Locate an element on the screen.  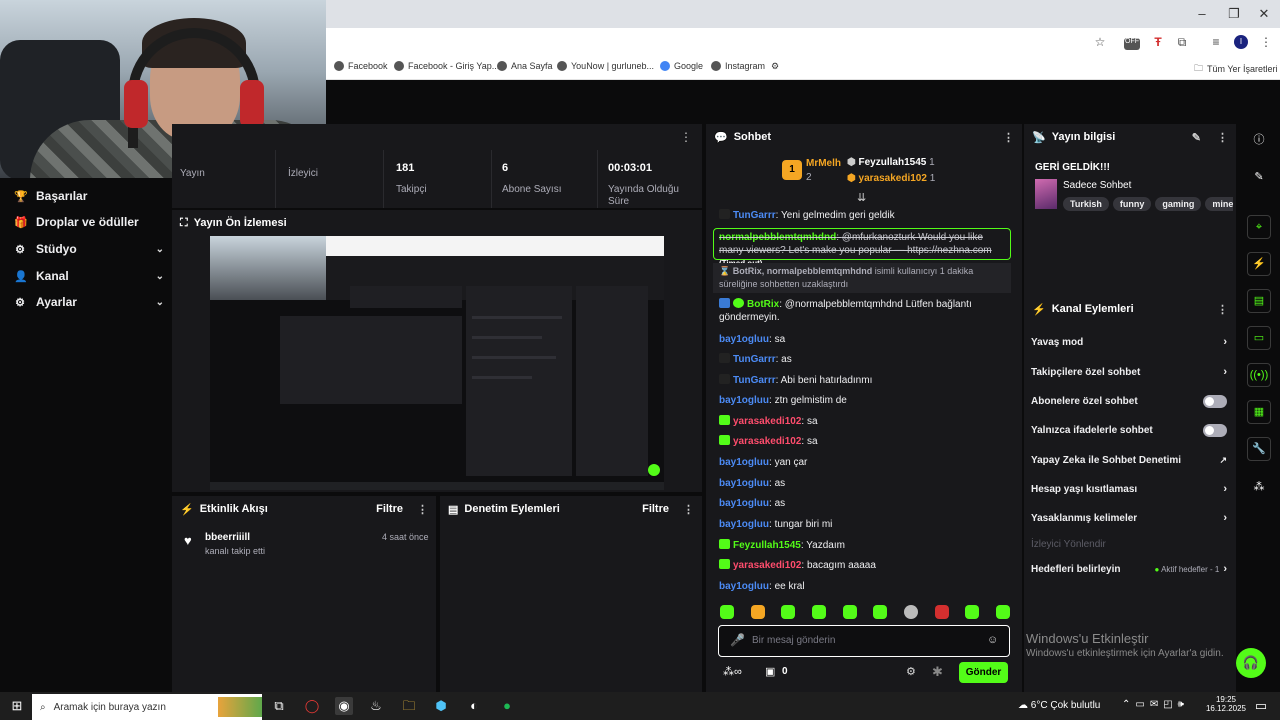
collapse-icon: ⇊ is located at coordinates (861, 197).